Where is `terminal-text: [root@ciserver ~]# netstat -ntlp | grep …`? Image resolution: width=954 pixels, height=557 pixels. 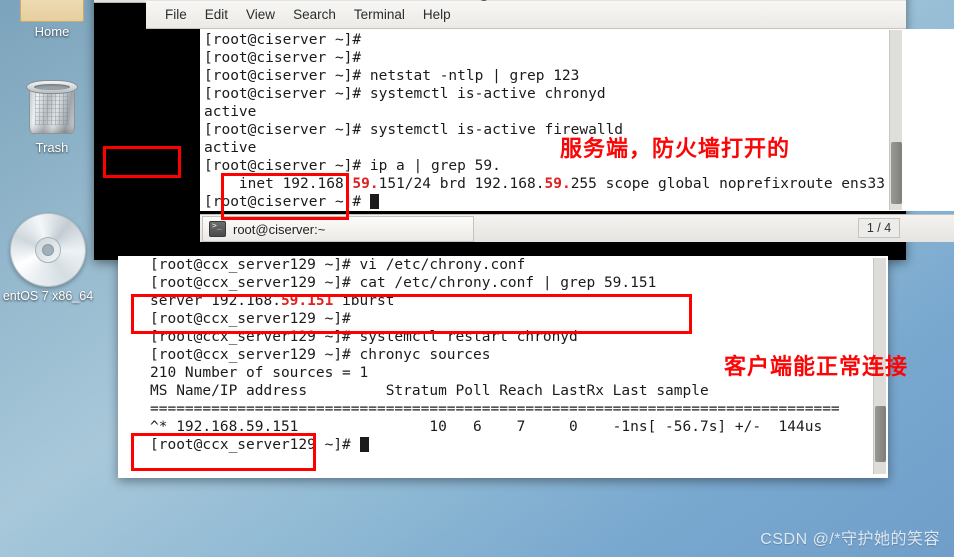
terminal-text: [root@ciserver ~]# netstat -ntlp | grep … is located at coordinates (392, 76).